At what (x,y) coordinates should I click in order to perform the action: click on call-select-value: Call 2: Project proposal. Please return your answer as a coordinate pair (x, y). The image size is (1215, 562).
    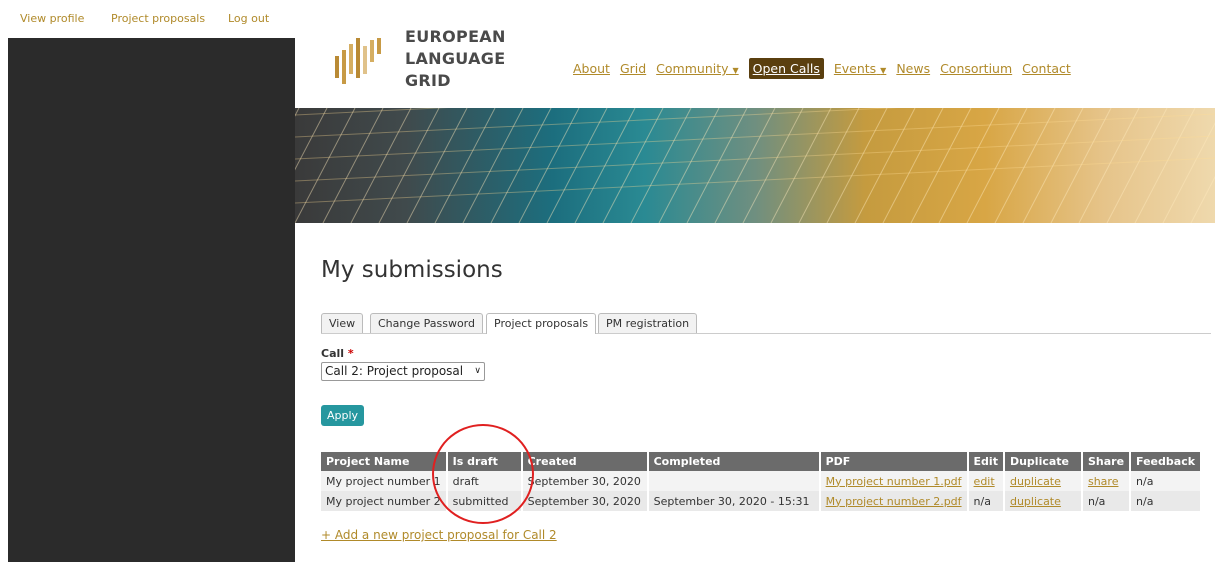
    Looking at the image, I should click on (394, 371).